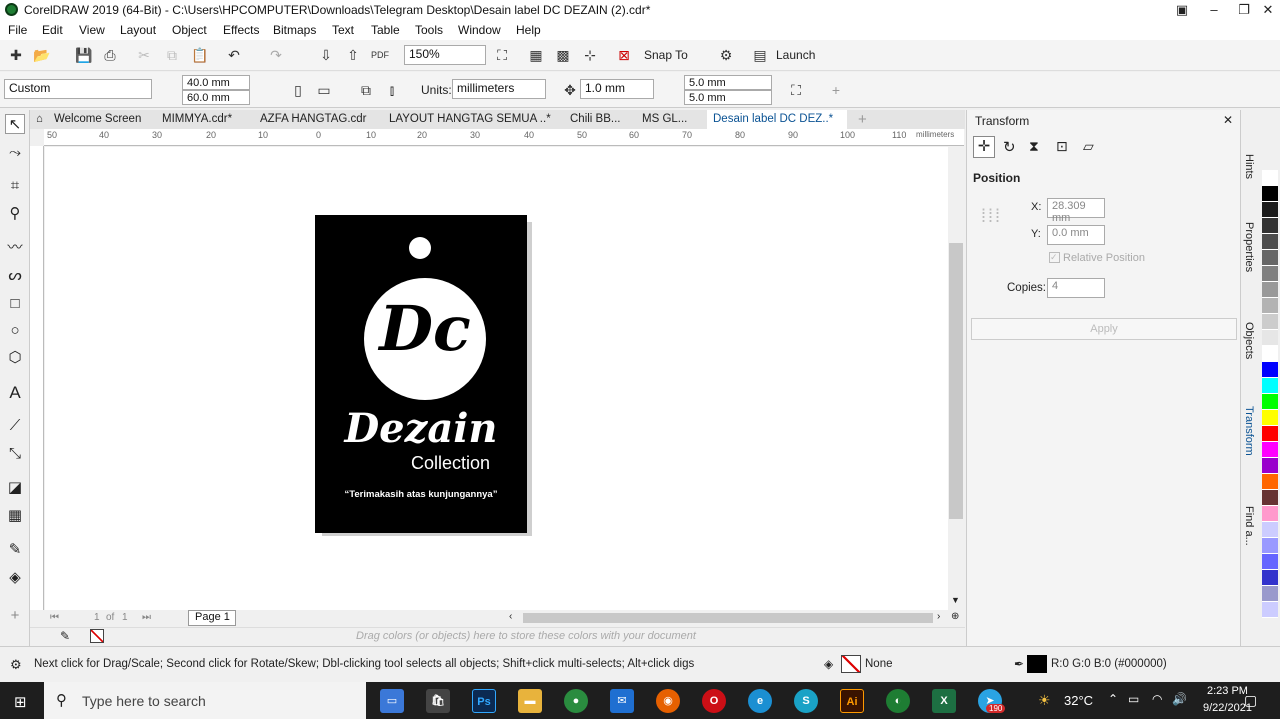 The image size is (1280, 719). What do you see at coordinates (1133, 699) in the screenshot?
I see `battery-icon: ▭` at bounding box center [1133, 699].